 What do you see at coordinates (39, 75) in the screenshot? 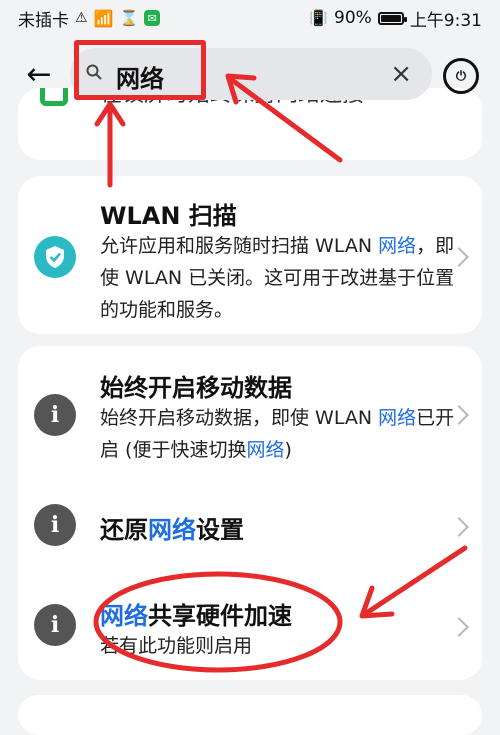
I see `back-arrow-icon: ←` at bounding box center [39, 75].